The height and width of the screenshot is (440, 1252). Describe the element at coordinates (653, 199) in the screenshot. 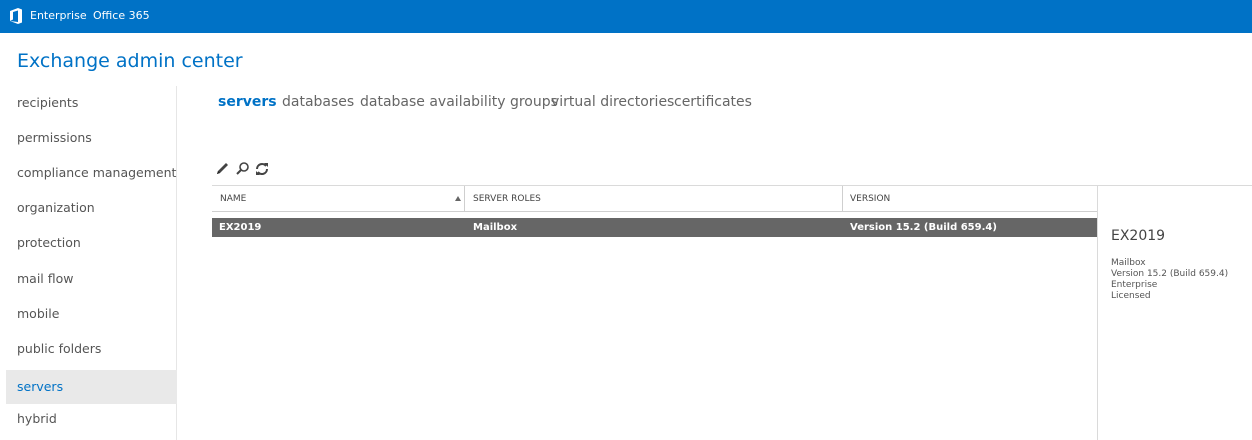

I see `column-header-server-roles: SERVER ROLES` at that location.